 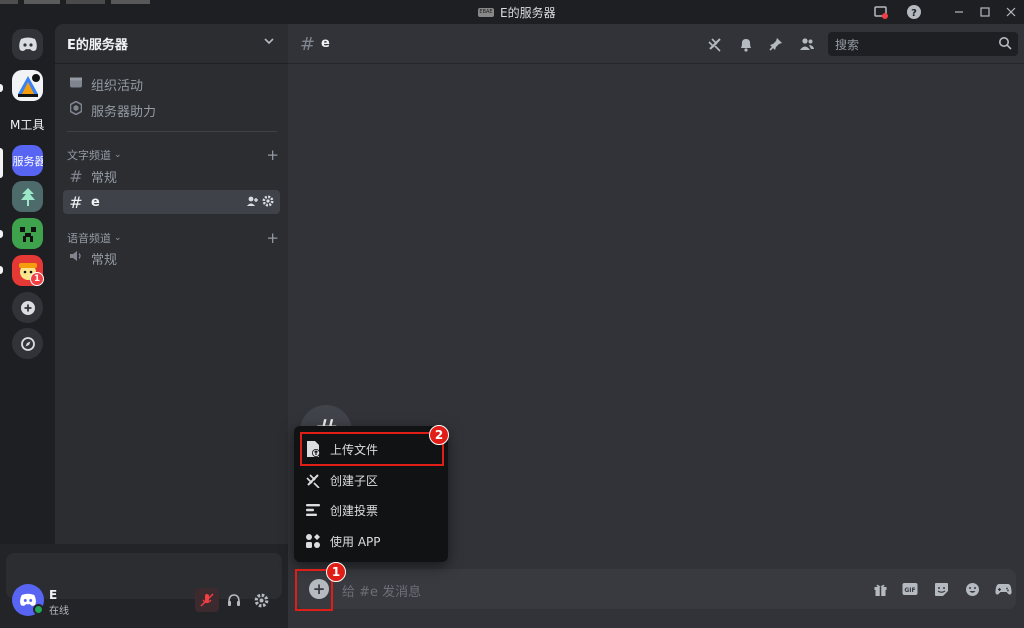 What do you see at coordinates (807, 44) in the screenshot?
I see `member-list-icon` at bounding box center [807, 44].